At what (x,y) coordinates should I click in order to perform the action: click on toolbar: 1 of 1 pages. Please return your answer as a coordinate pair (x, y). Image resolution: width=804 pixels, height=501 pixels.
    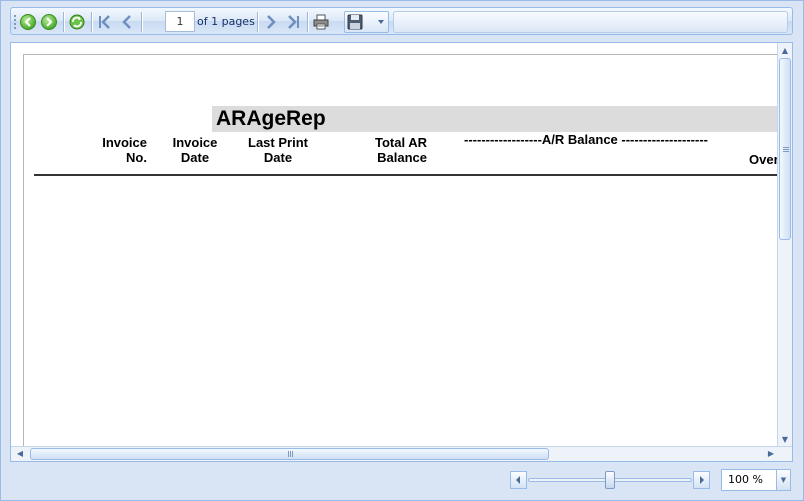
    Looking at the image, I should click on (401, 21).